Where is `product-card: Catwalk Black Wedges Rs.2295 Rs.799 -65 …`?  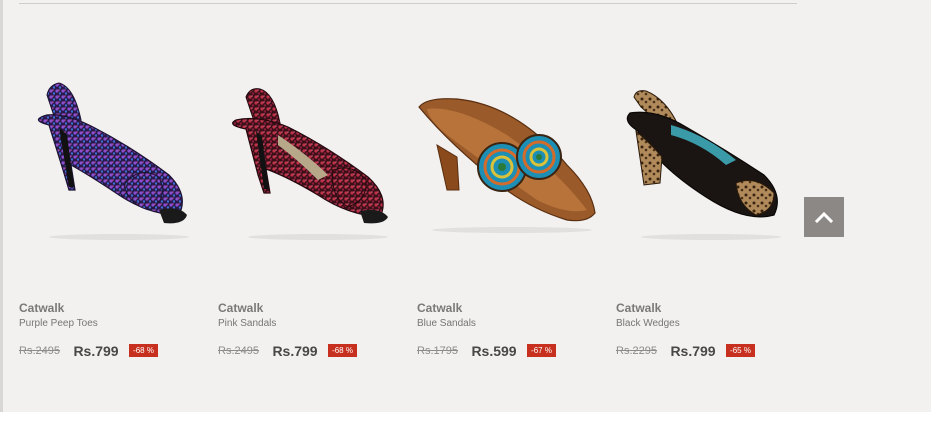
product-card: Catwalk Black Wedges Rs.2295 Rs.799 -65 … is located at coordinates (708, 217).